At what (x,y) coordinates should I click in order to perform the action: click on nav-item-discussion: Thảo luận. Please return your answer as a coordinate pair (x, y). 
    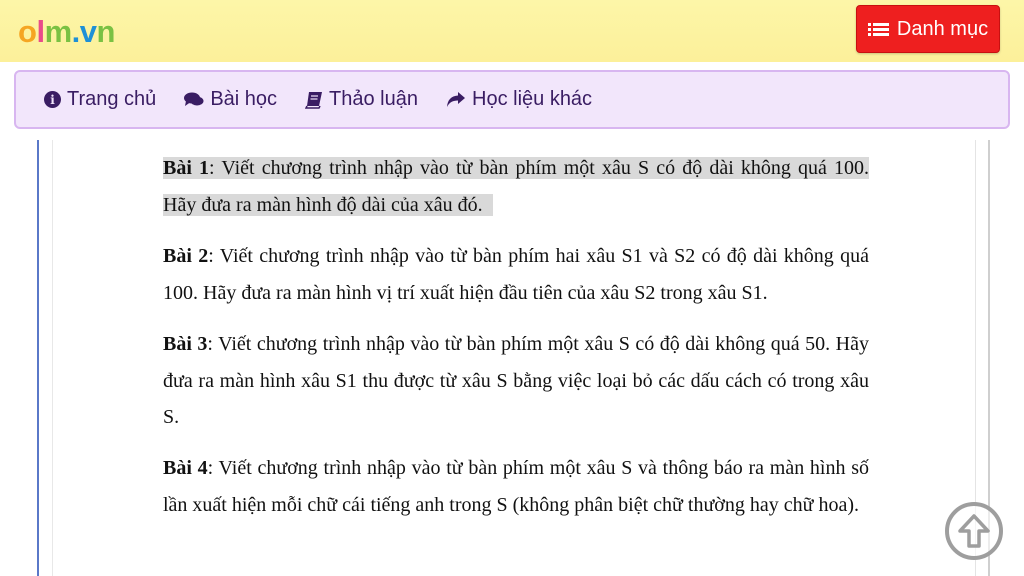
    Looking at the image, I should click on (361, 99).